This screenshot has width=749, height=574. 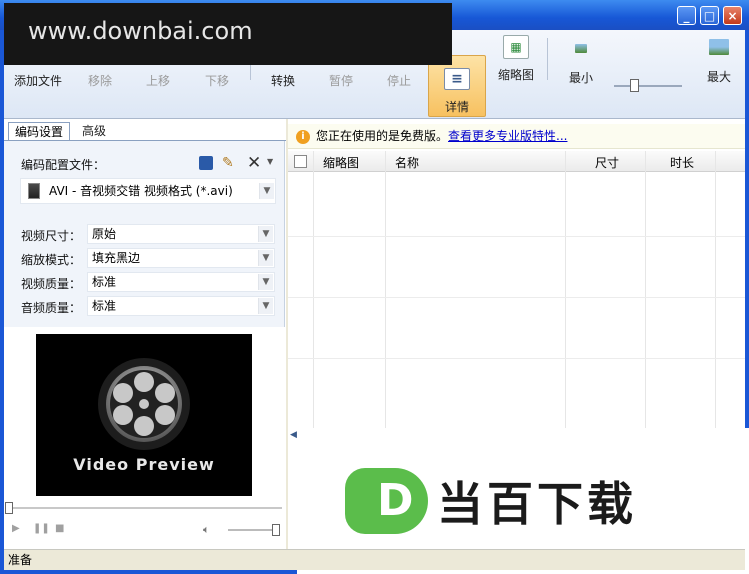 What do you see at coordinates (99, 81) in the screenshot?
I see `remove-label: 移除` at bounding box center [99, 81].